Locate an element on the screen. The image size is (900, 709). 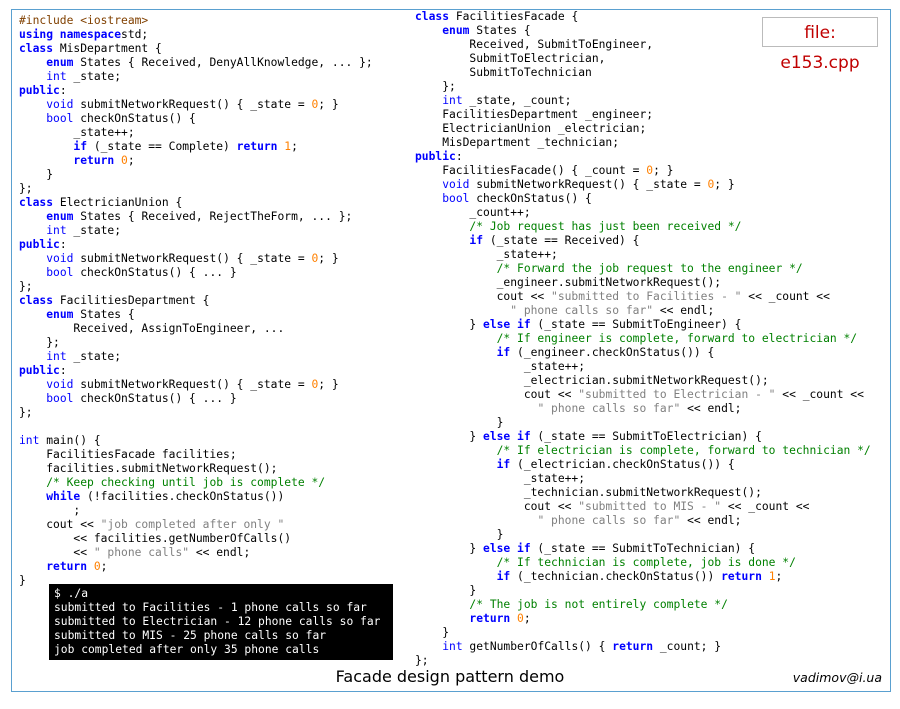
code-token: << endl; is located at coordinates (711, 408).